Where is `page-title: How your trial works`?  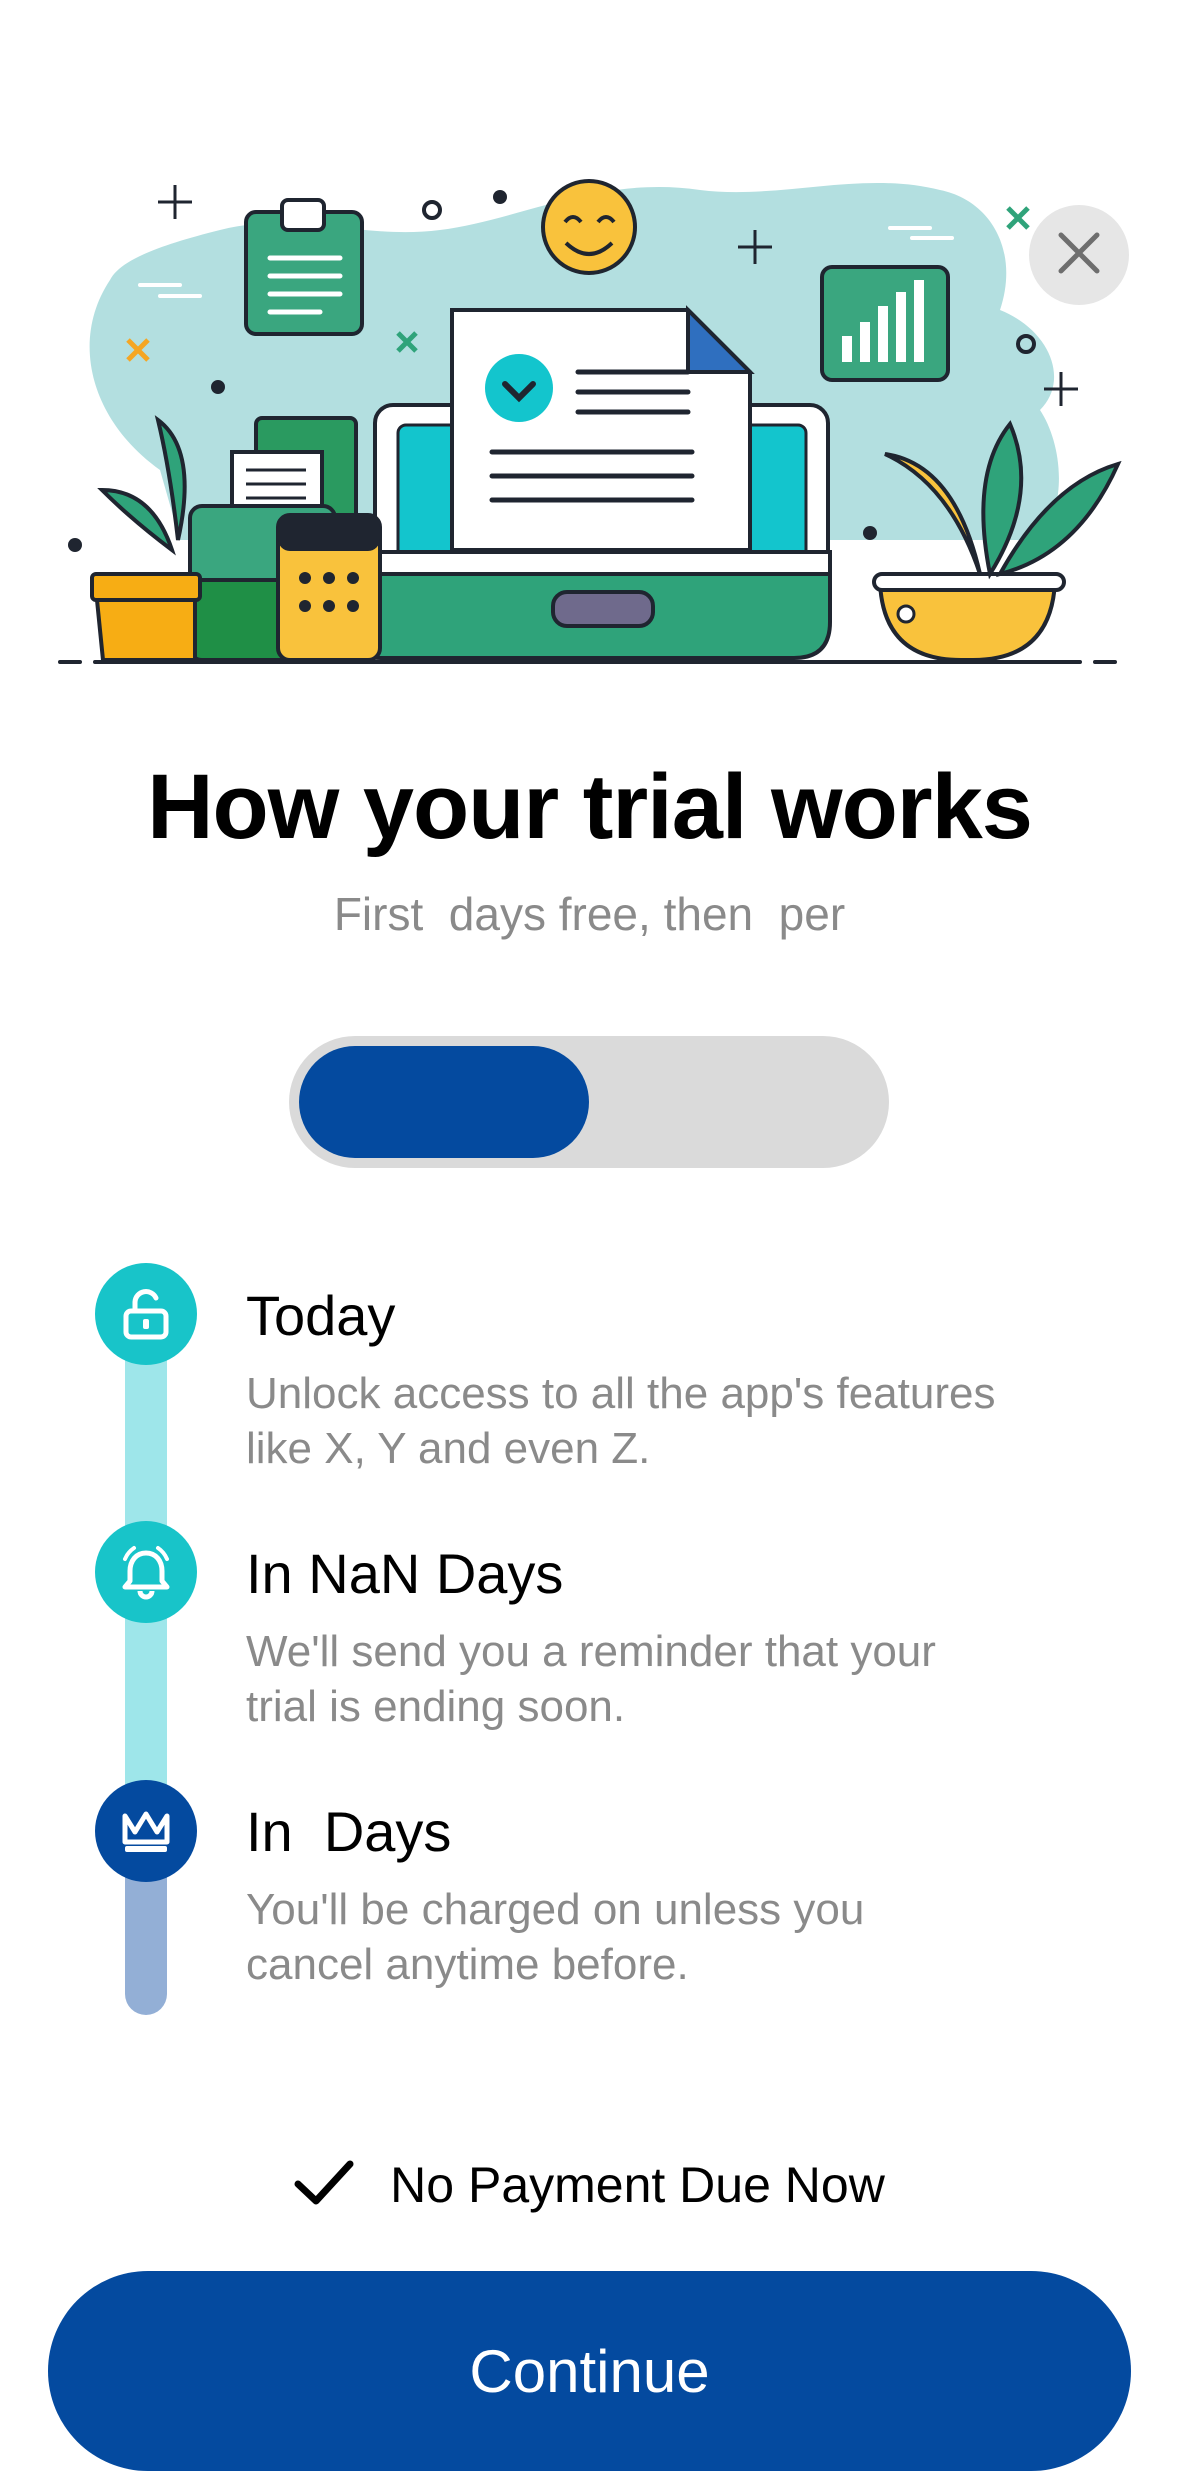
page-title: How your trial works is located at coordinates (590, 807).